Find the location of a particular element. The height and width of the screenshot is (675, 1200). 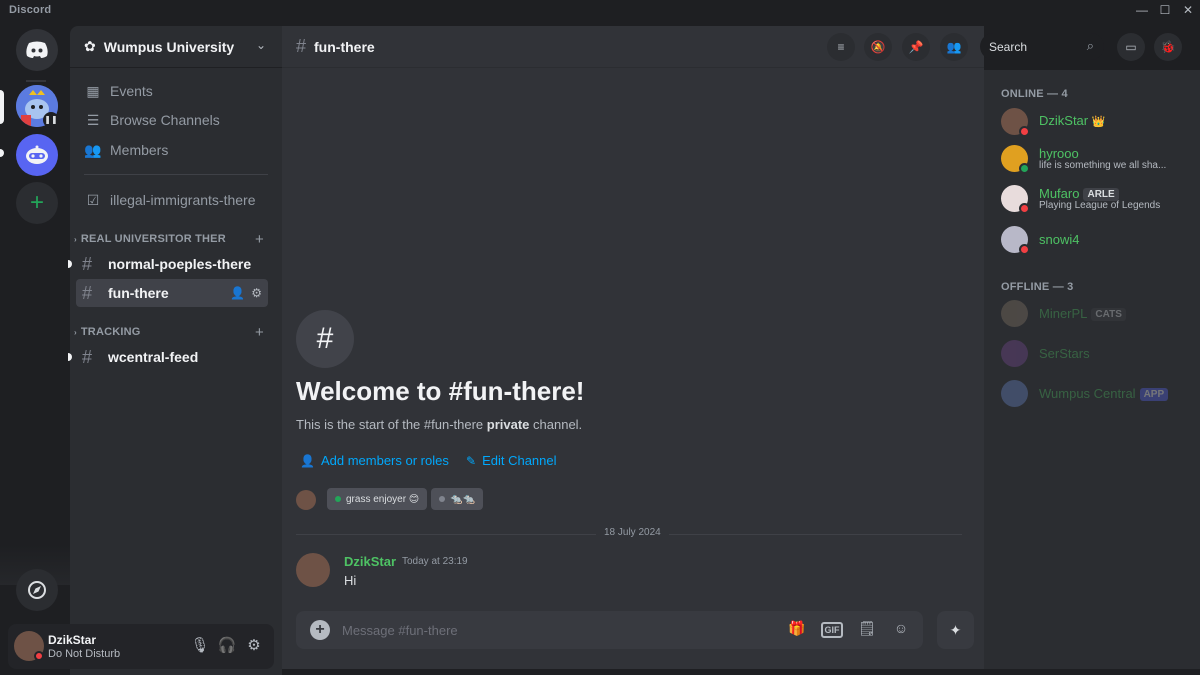

minimize-button: — is located at coordinates (1142, 10).